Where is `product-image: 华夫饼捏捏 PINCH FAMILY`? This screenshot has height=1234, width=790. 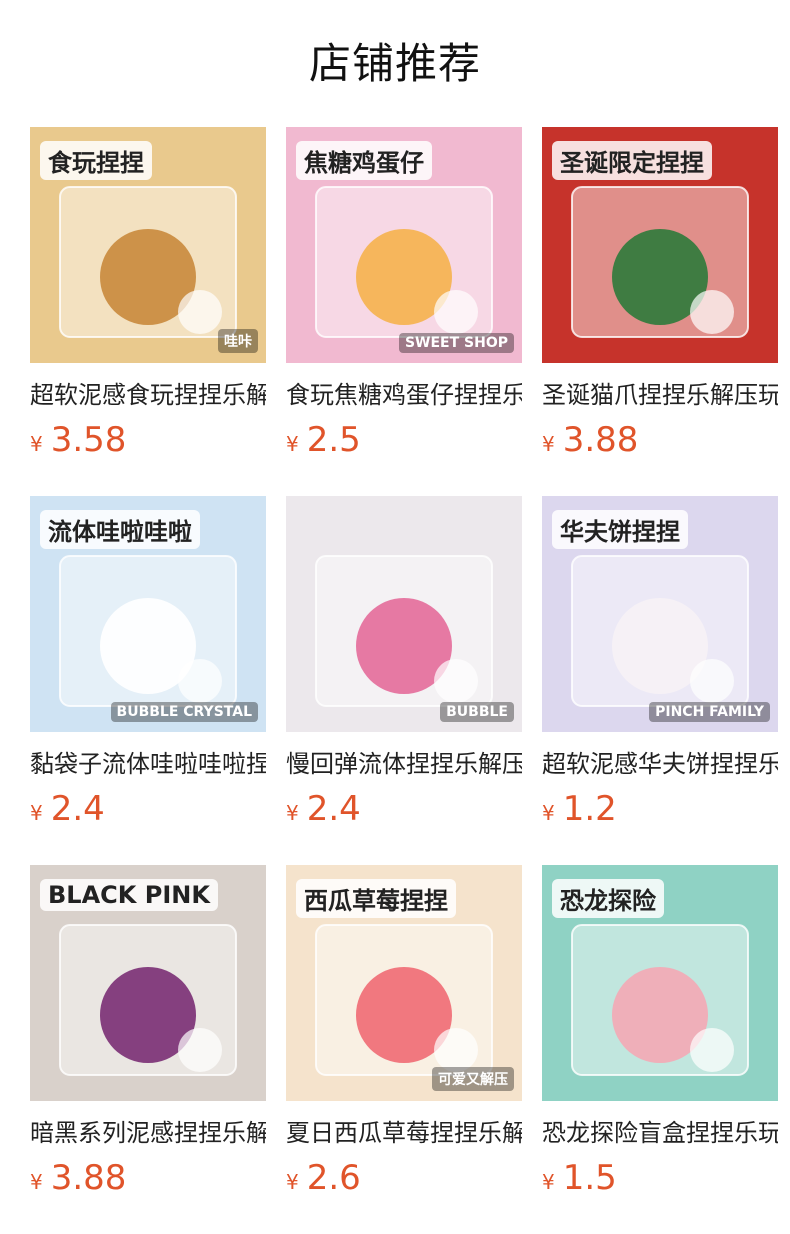
product-image: 华夫饼捏捏 PINCH FAMILY is located at coordinates (660, 614).